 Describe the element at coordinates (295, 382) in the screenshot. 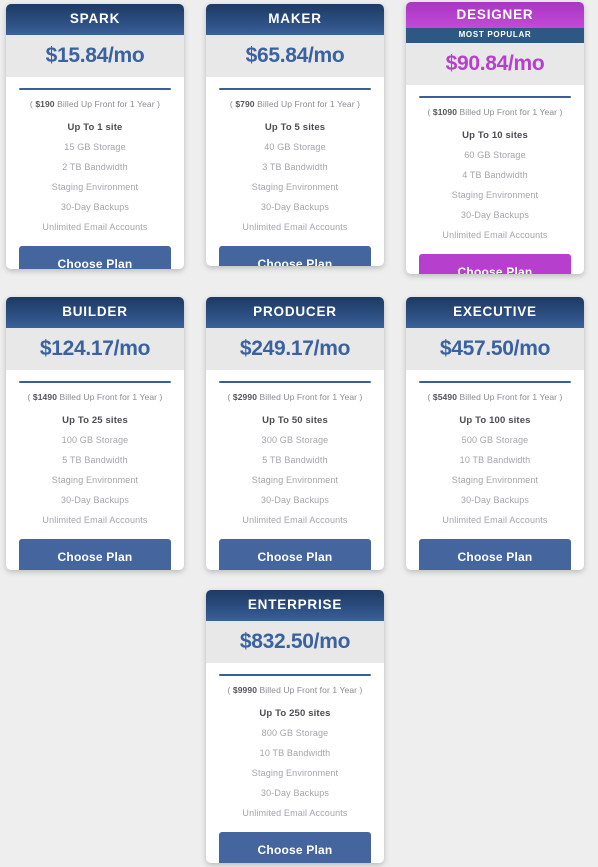

I see `billing-toggle-producer: MonthlyAnnually` at that location.